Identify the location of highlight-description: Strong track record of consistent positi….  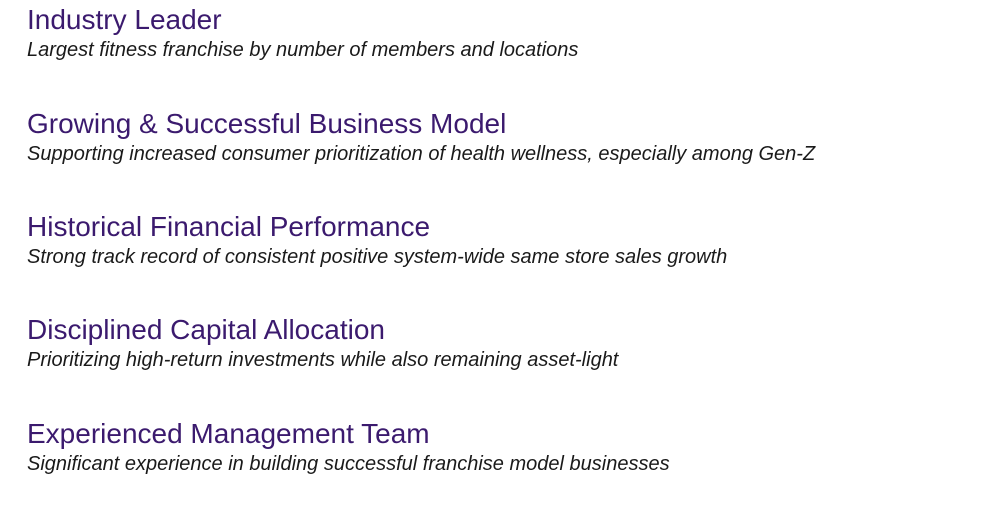
(377, 257).